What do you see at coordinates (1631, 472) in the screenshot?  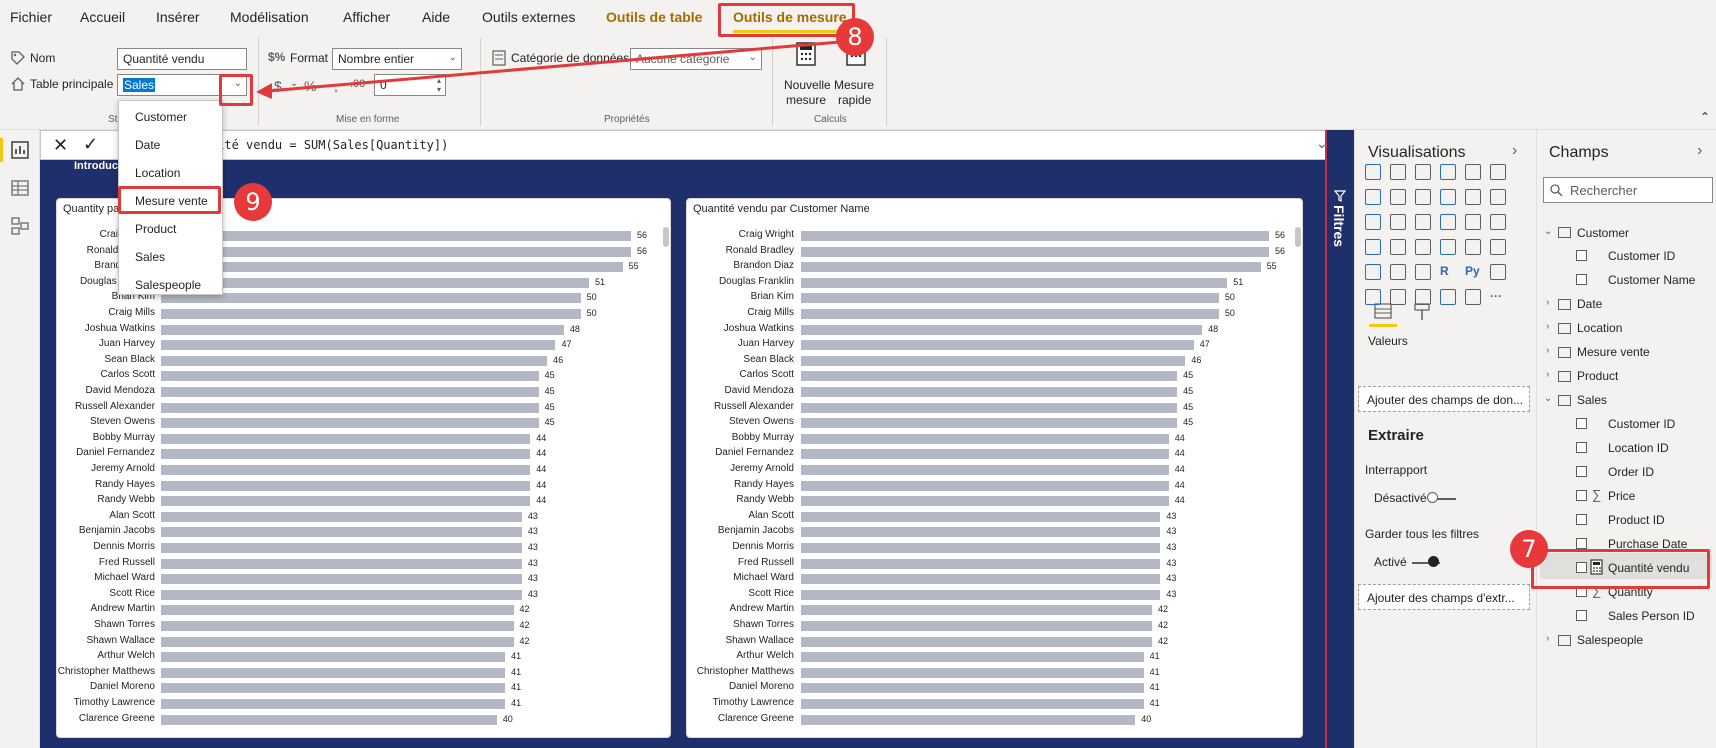 I see `field-order-id: Order ID` at bounding box center [1631, 472].